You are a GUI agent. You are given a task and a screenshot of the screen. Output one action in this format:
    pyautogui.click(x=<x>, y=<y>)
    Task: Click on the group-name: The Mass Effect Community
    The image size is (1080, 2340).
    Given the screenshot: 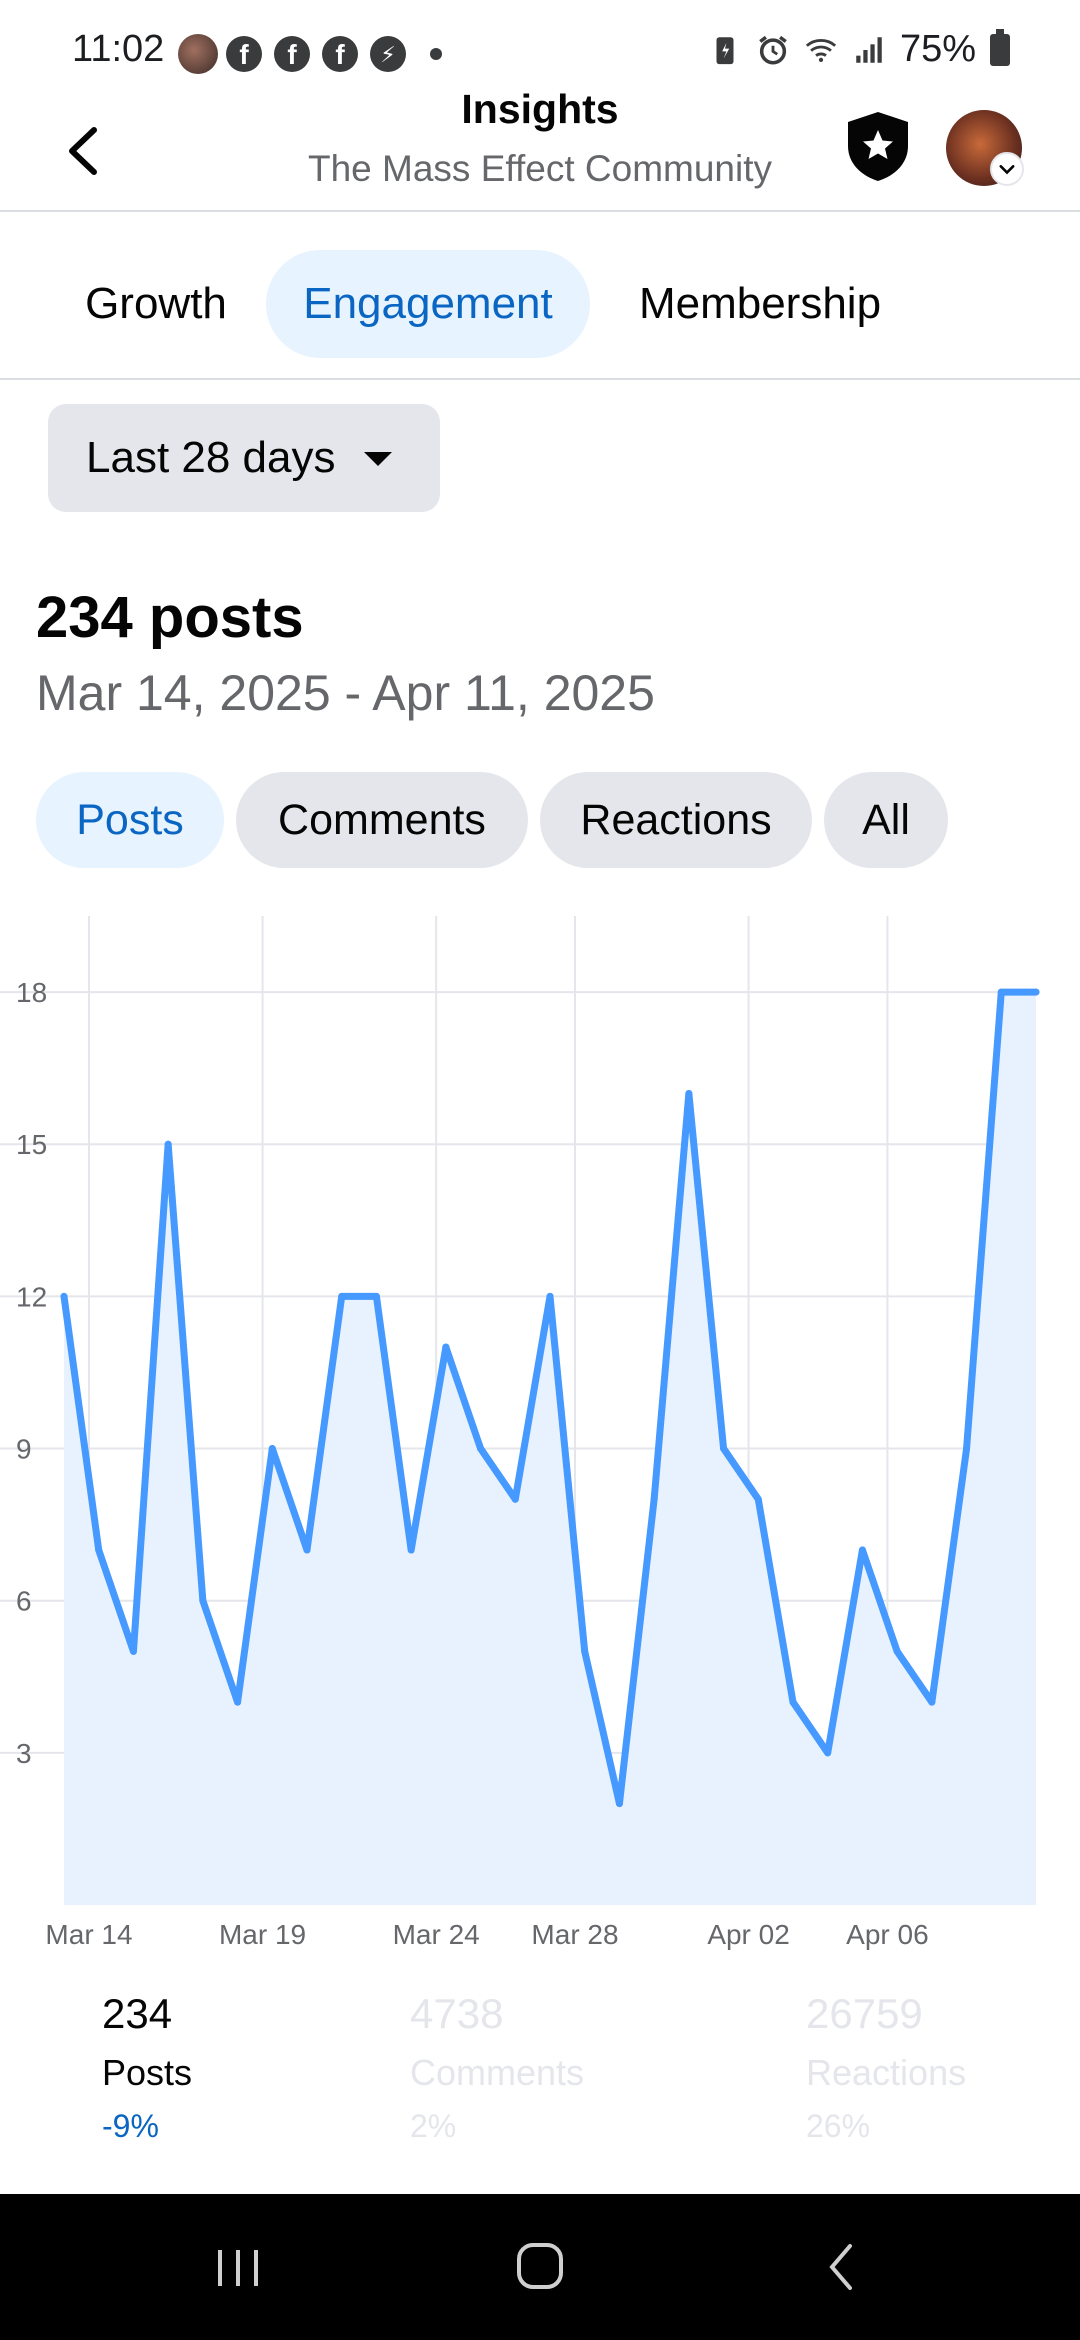 What is the action you would take?
    pyautogui.click(x=540, y=168)
    